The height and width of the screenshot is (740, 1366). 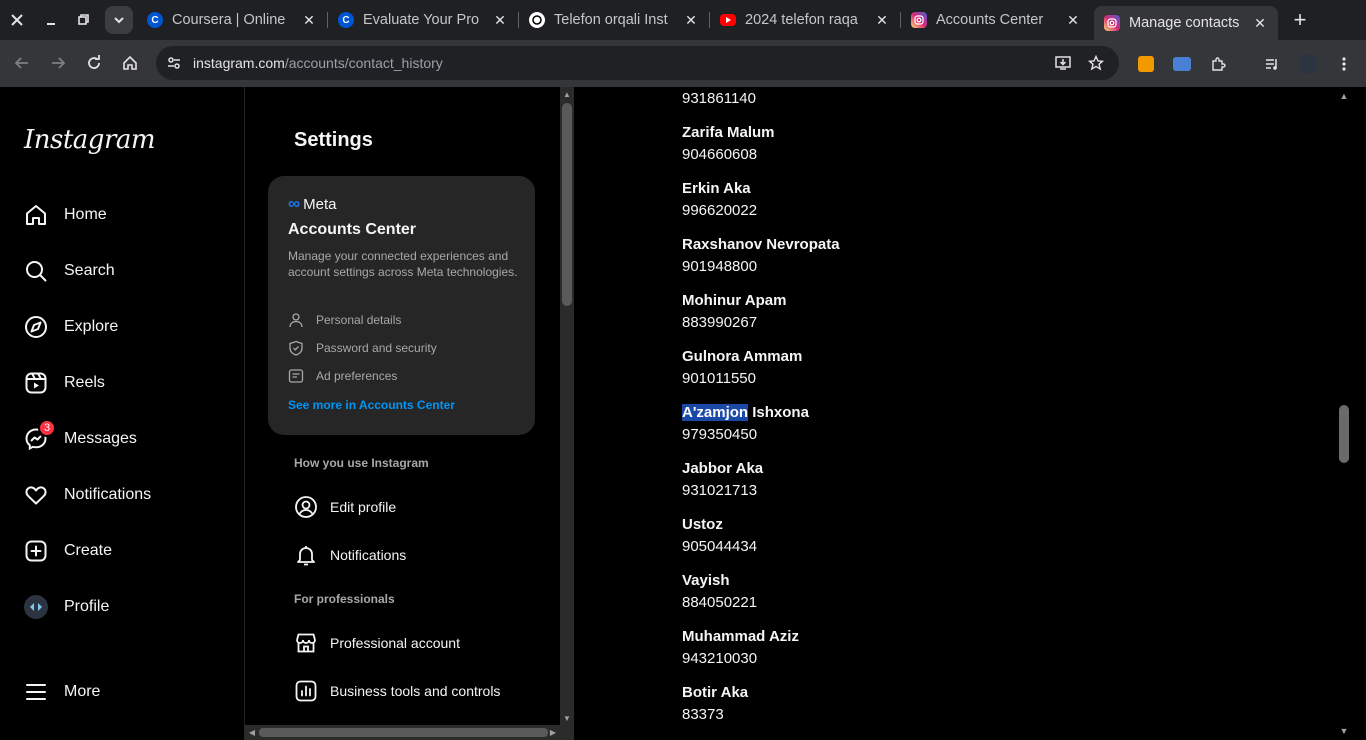 I want to click on minimize-window-icon, so click(x=51, y=20).